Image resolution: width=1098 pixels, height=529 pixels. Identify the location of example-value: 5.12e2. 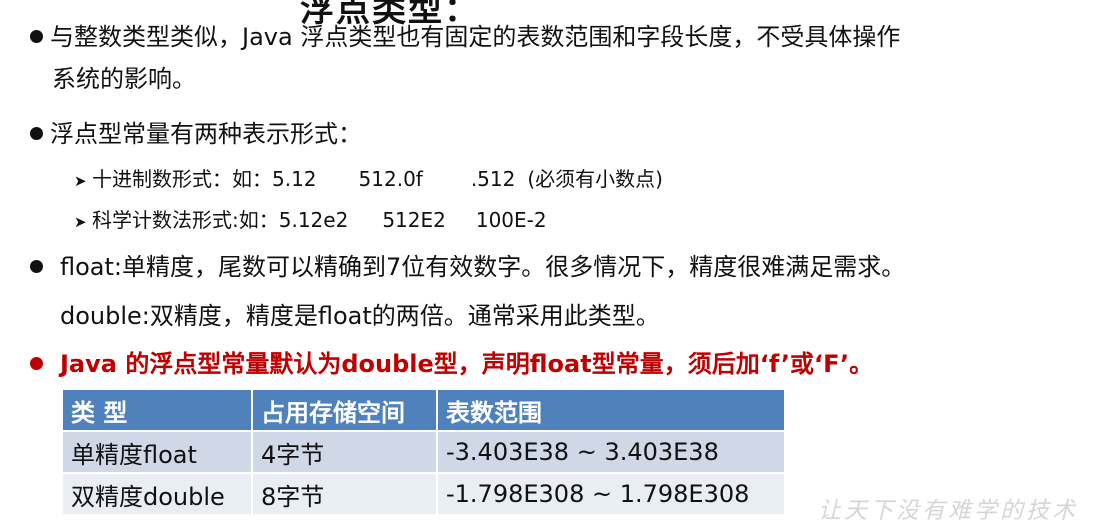
(313, 220).